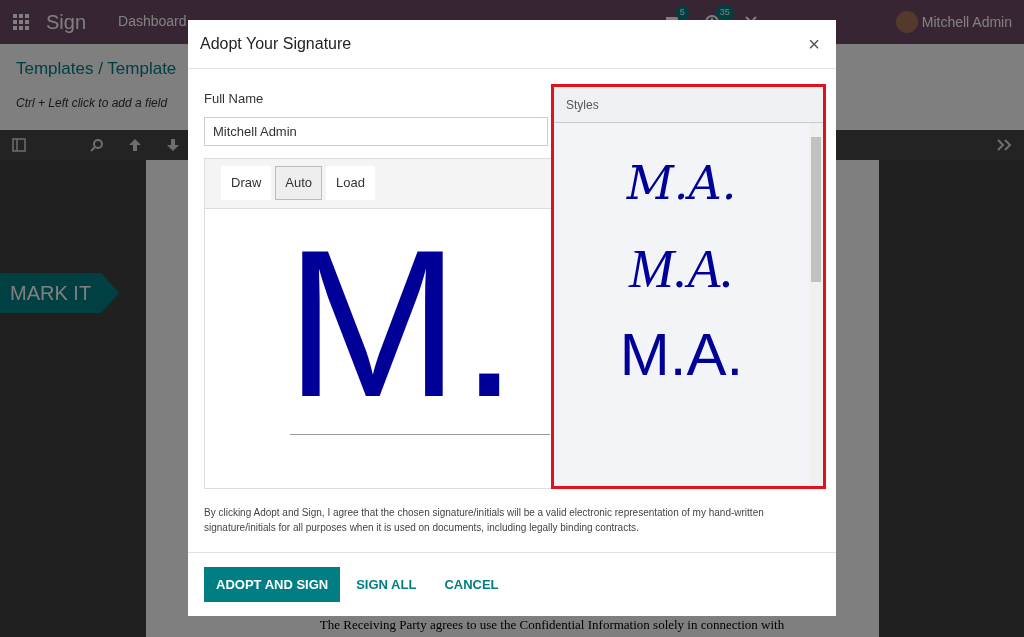 The height and width of the screenshot is (637, 1024). What do you see at coordinates (966, 22) in the screenshot?
I see `user-name: Mitchell Admin` at bounding box center [966, 22].